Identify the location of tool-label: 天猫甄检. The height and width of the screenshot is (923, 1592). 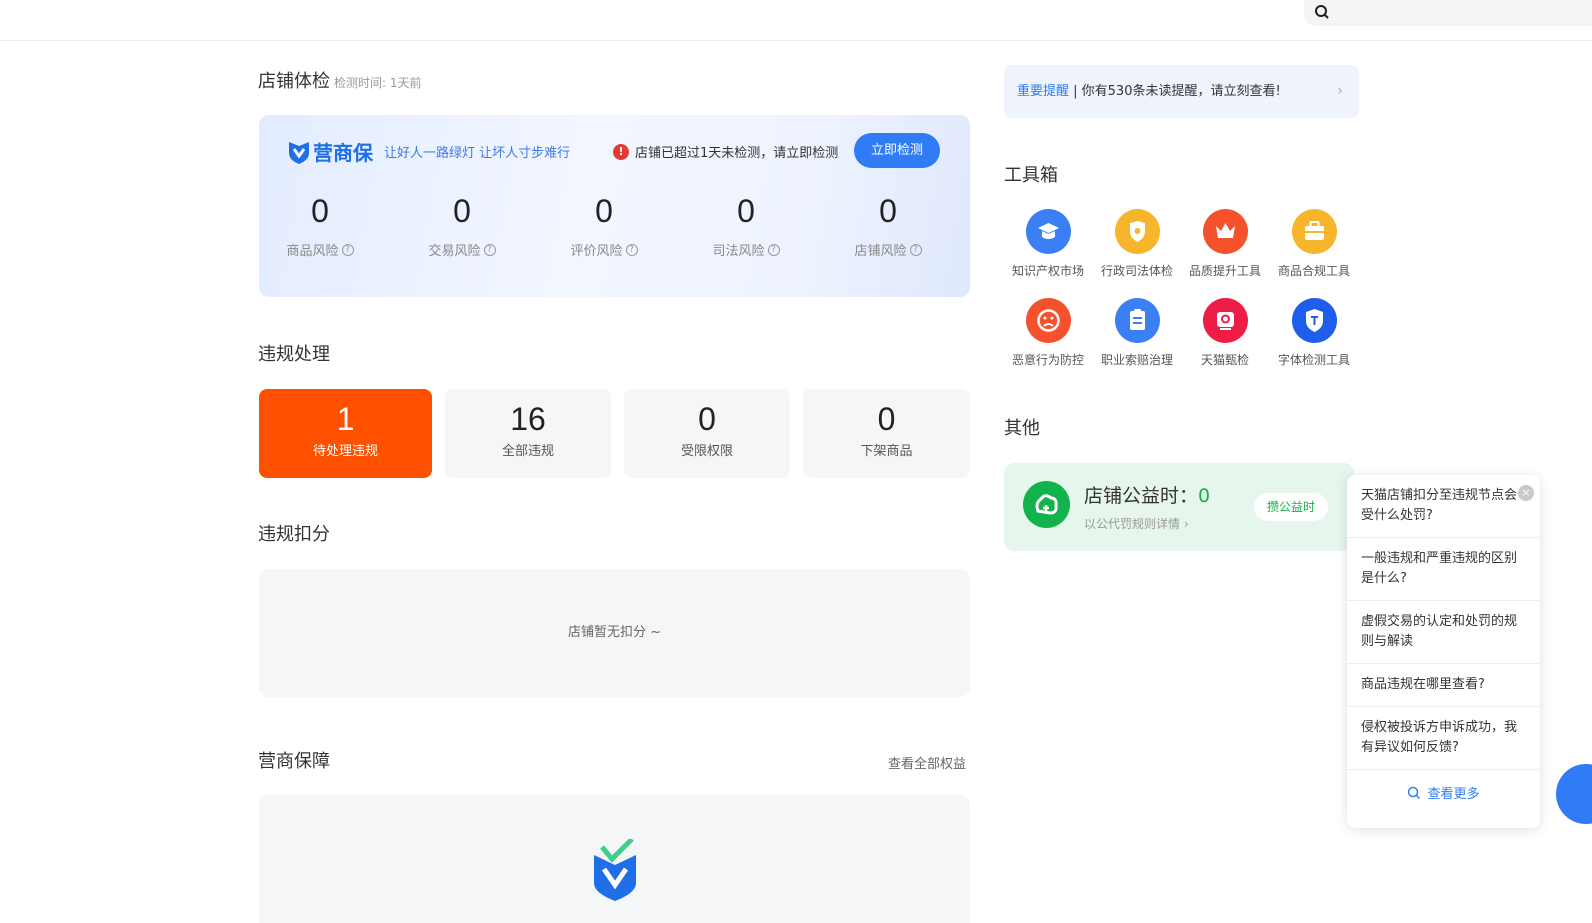
(1224, 360).